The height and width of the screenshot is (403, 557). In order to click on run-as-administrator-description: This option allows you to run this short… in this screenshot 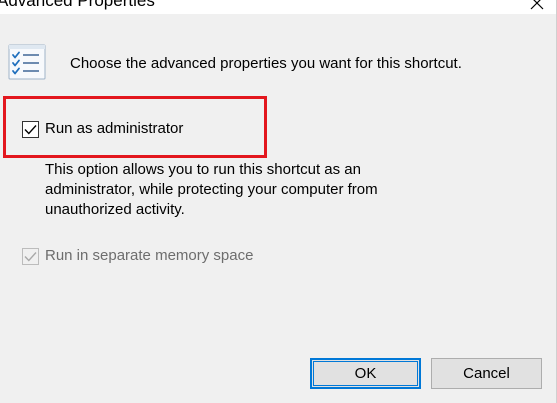, I will do `click(255, 190)`.